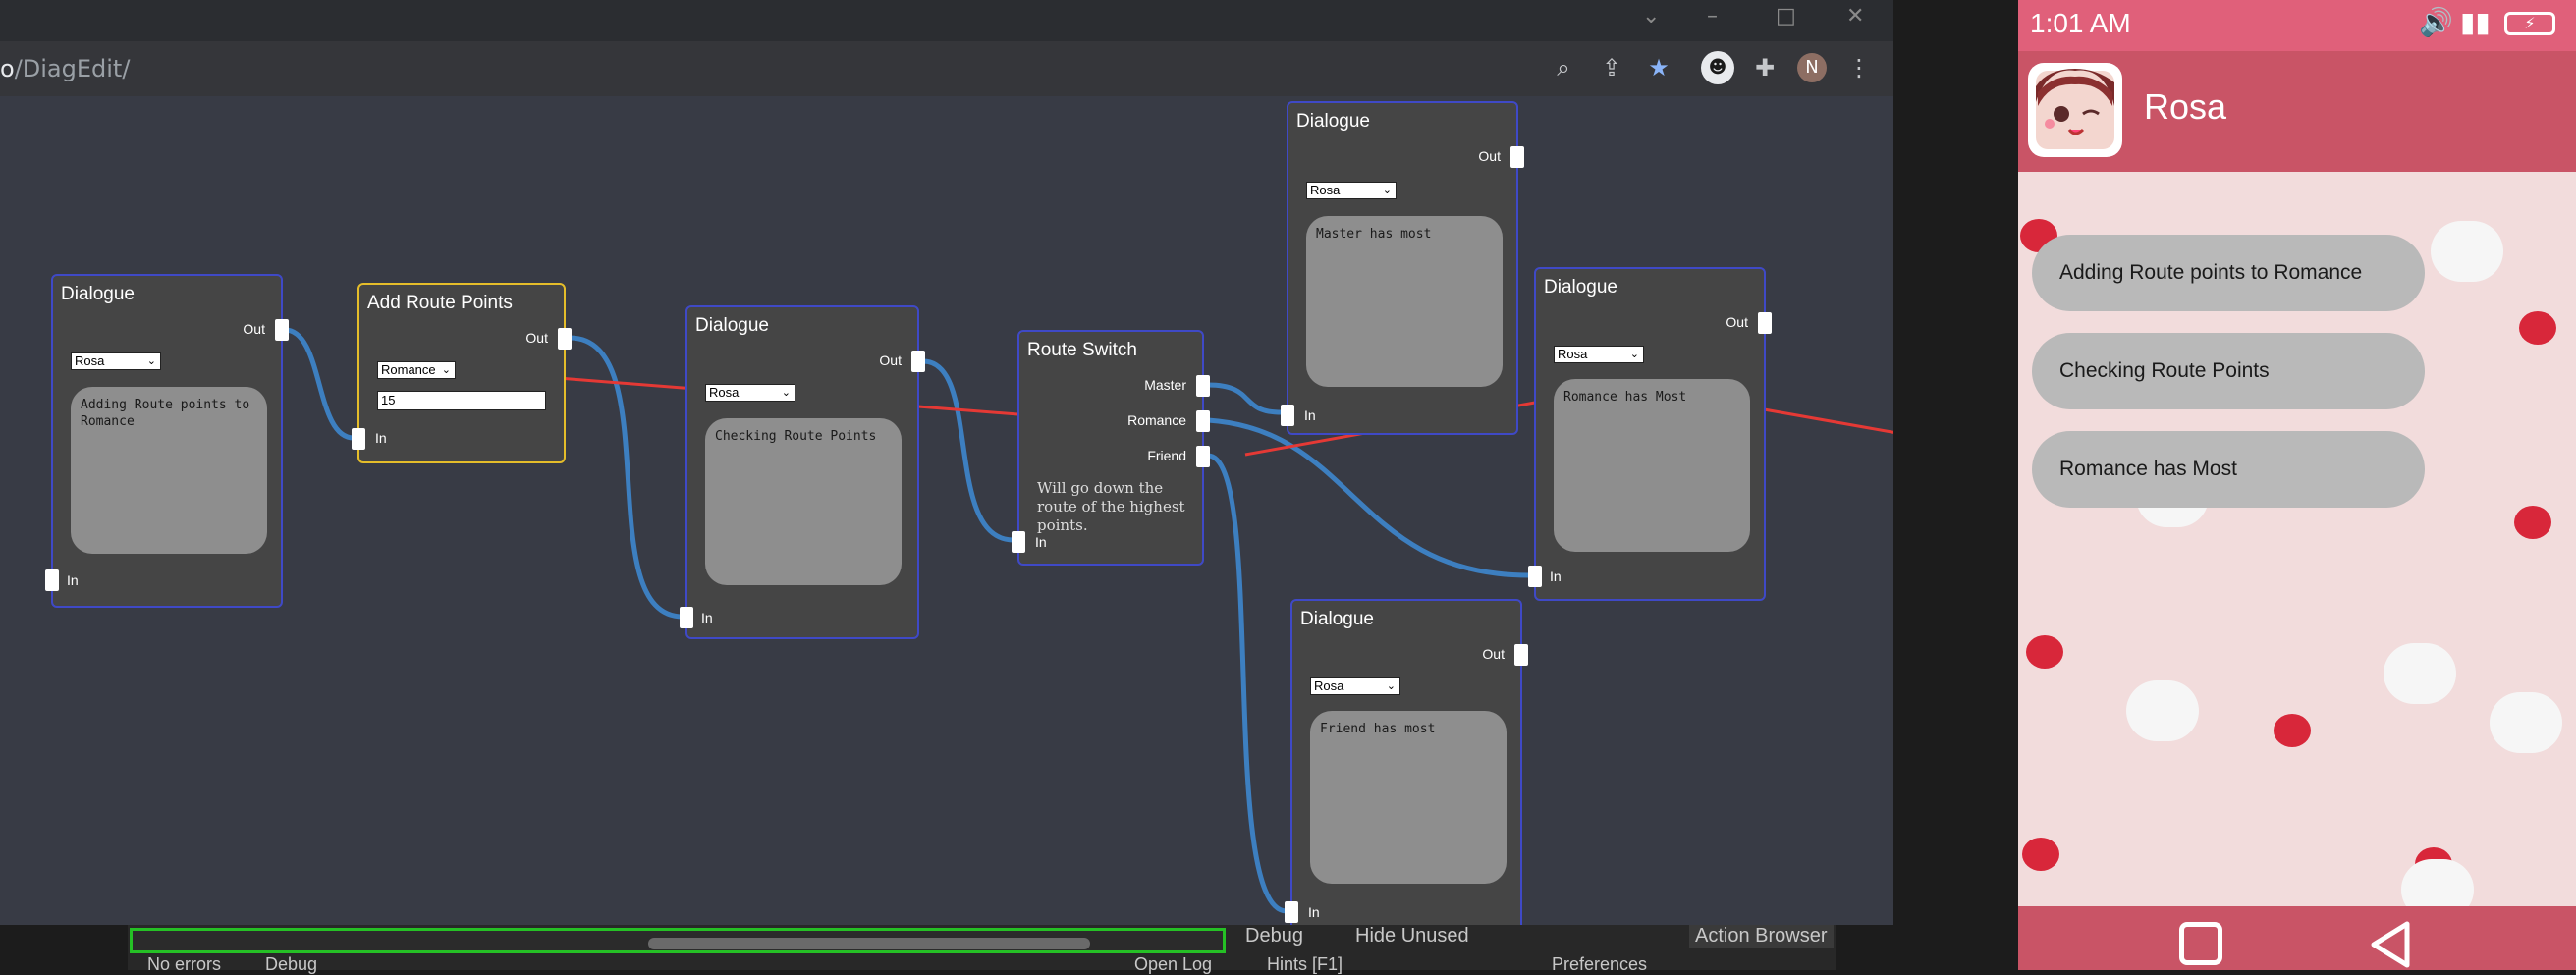  I want to click on dialogue-textarea: Friend has most, so click(1408, 798).